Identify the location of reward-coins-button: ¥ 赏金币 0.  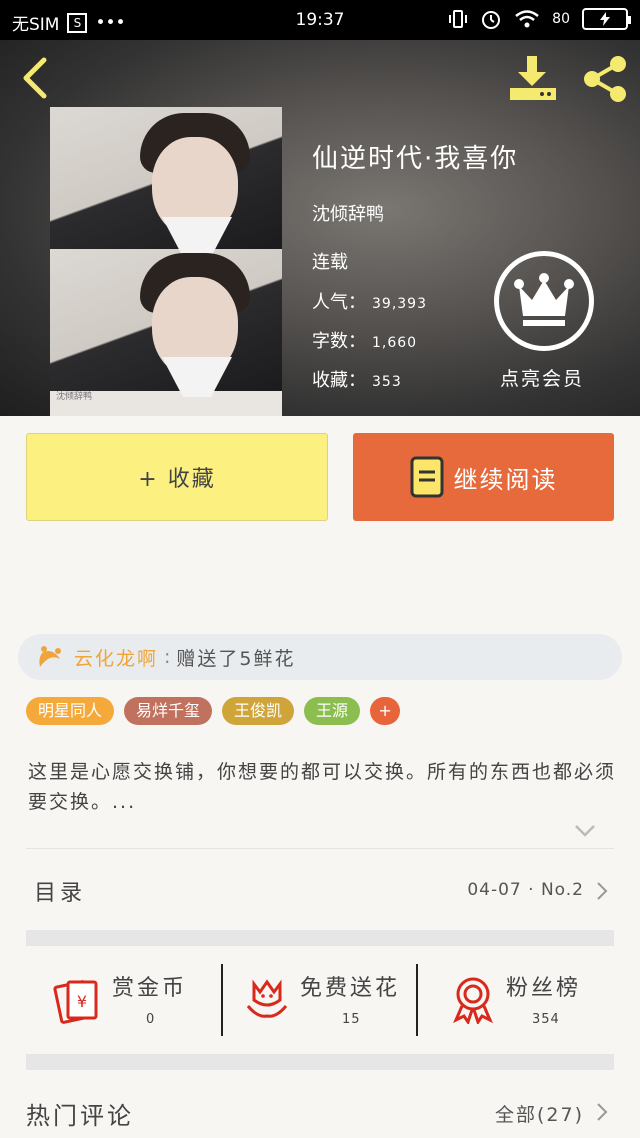
(142, 1000).